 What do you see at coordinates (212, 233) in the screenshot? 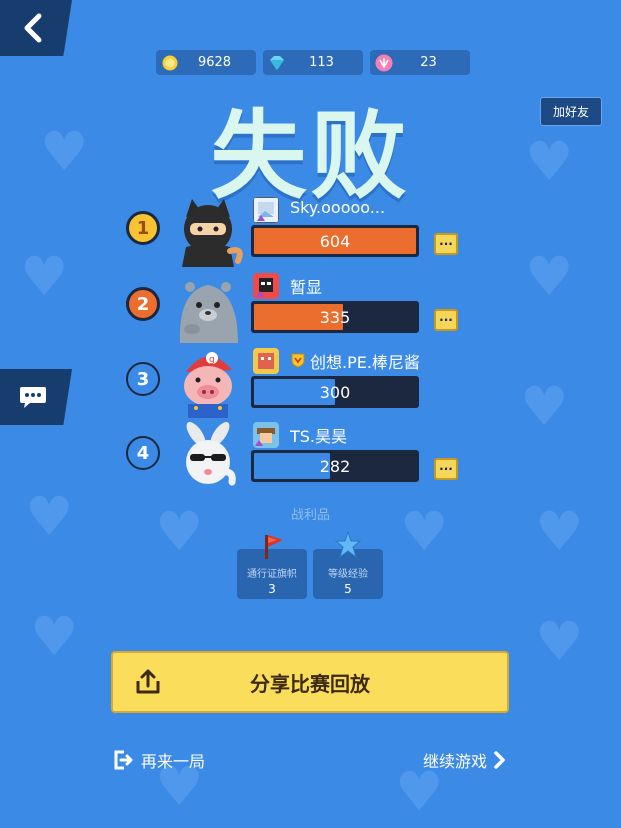
I see `ninja-dog-avatar` at bounding box center [212, 233].